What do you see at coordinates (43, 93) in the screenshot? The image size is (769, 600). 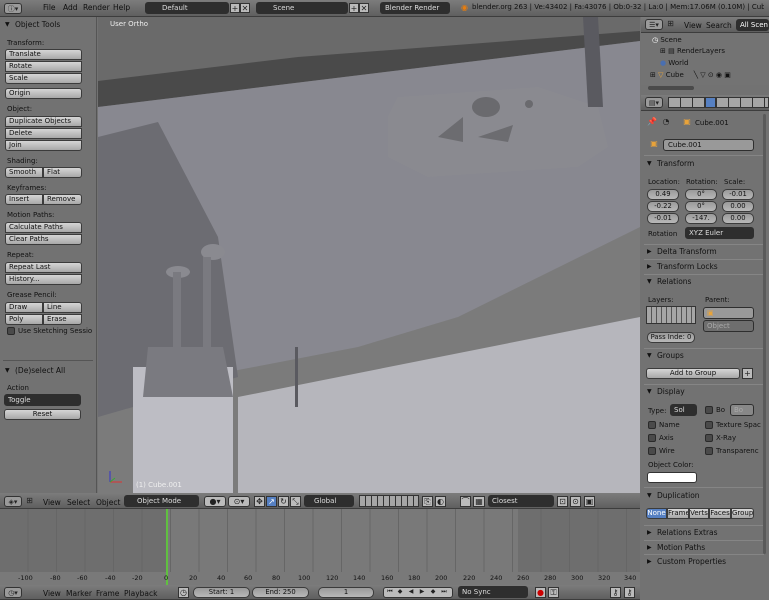 I see `origin-button: Origin` at bounding box center [43, 93].